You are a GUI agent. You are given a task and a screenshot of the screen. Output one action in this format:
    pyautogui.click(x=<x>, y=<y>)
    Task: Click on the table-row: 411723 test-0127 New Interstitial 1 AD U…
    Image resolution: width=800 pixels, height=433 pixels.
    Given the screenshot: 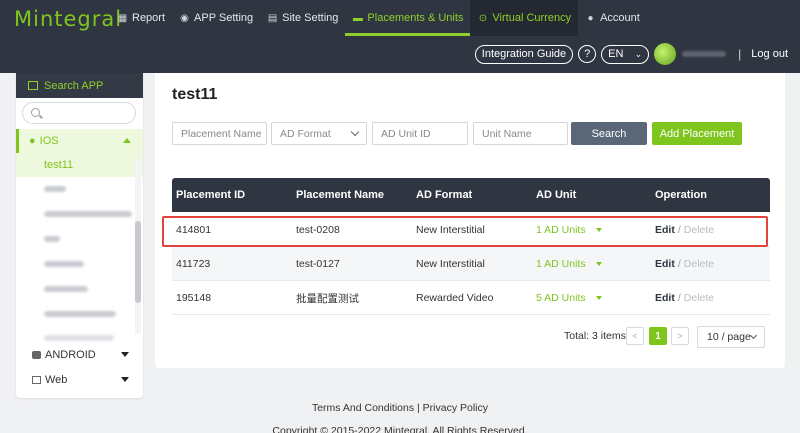 What is the action you would take?
    pyautogui.click(x=471, y=264)
    